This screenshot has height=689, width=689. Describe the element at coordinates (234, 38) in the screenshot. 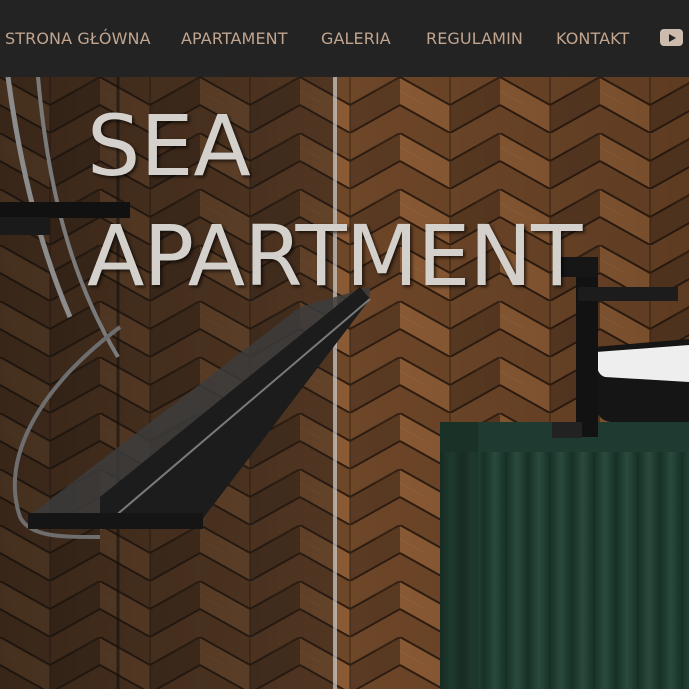

I see `nav-item-apartment: APARTAMENT` at that location.